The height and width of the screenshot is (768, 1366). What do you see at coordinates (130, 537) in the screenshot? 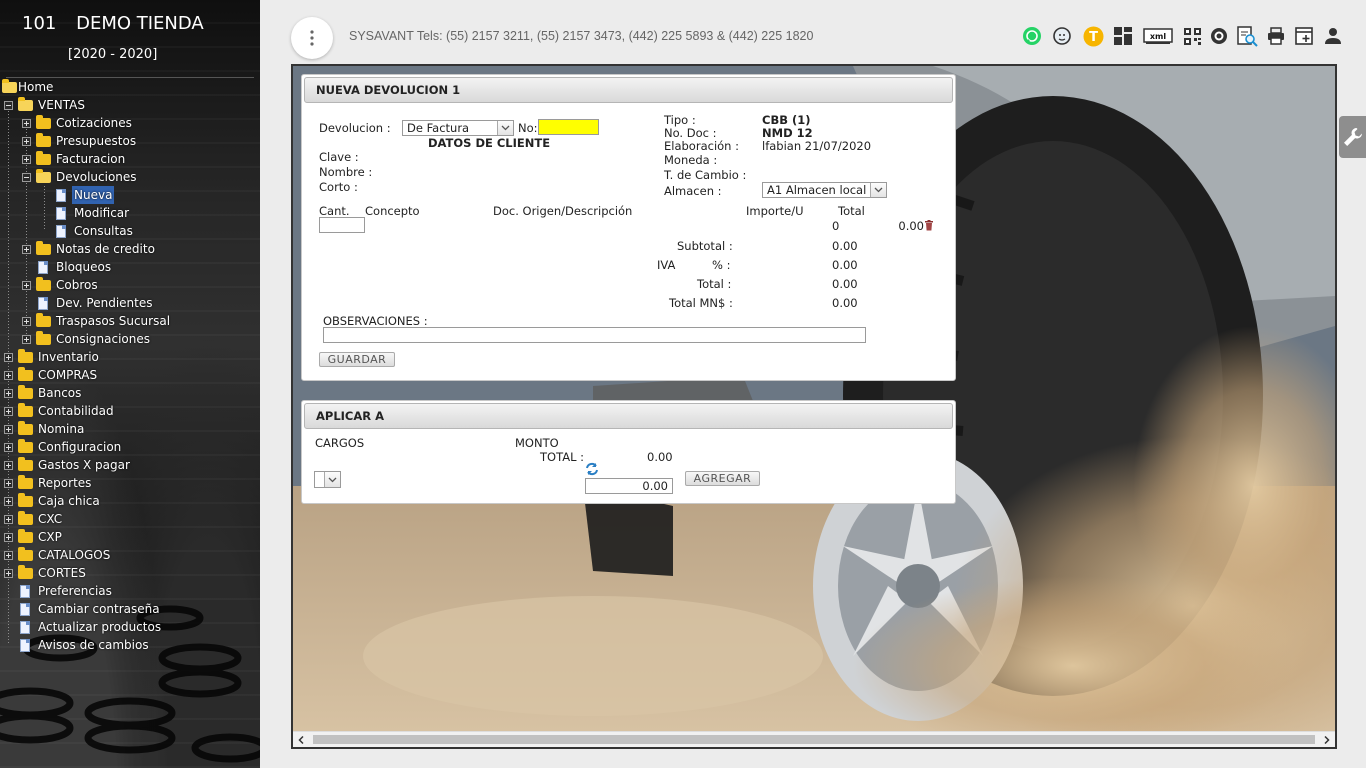
I see `tree-item: CXP` at bounding box center [130, 537].